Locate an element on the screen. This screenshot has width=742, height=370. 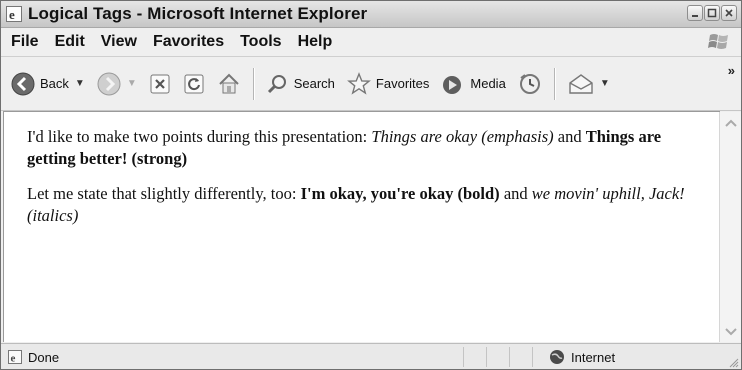
forward-dropdown-icon: ▼ is located at coordinates (132, 83).